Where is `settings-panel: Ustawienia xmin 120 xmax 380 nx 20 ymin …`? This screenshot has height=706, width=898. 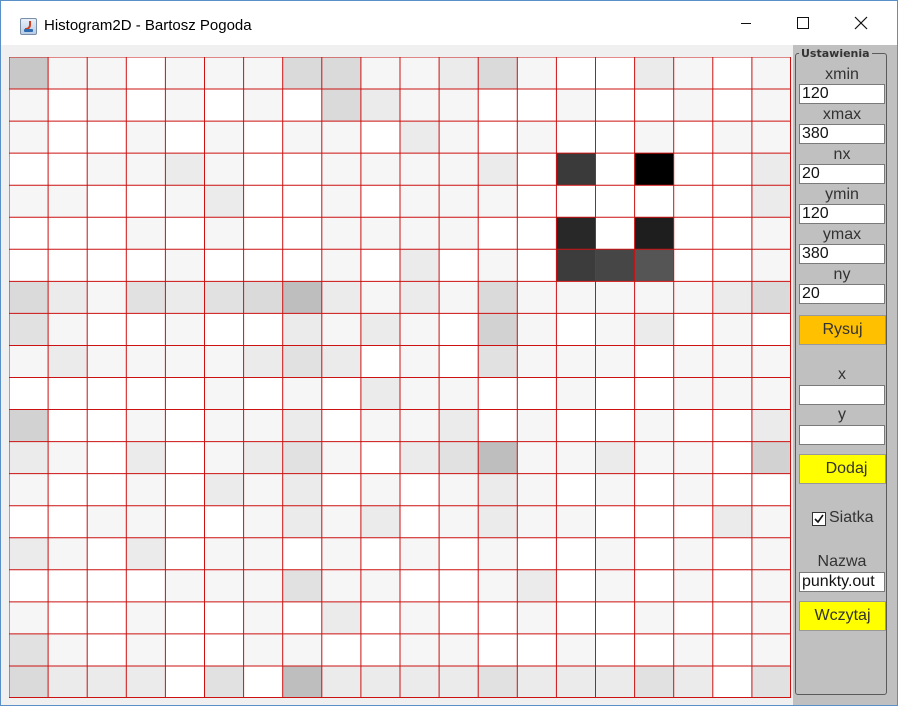
settings-panel: Ustawienia xmin 120 xmax 380 nx 20 ymin … is located at coordinates (845, 375).